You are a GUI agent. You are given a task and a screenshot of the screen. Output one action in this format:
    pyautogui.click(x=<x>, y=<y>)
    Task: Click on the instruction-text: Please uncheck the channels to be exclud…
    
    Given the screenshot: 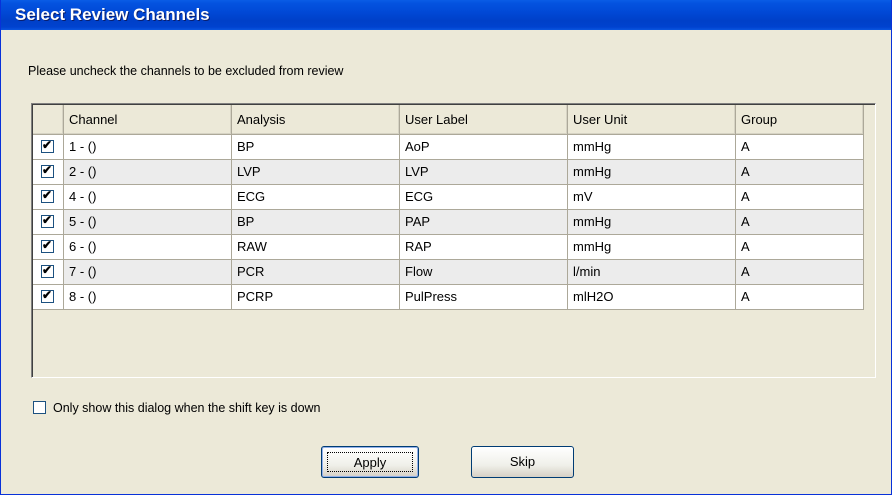 What is the action you would take?
    pyautogui.click(x=186, y=71)
    